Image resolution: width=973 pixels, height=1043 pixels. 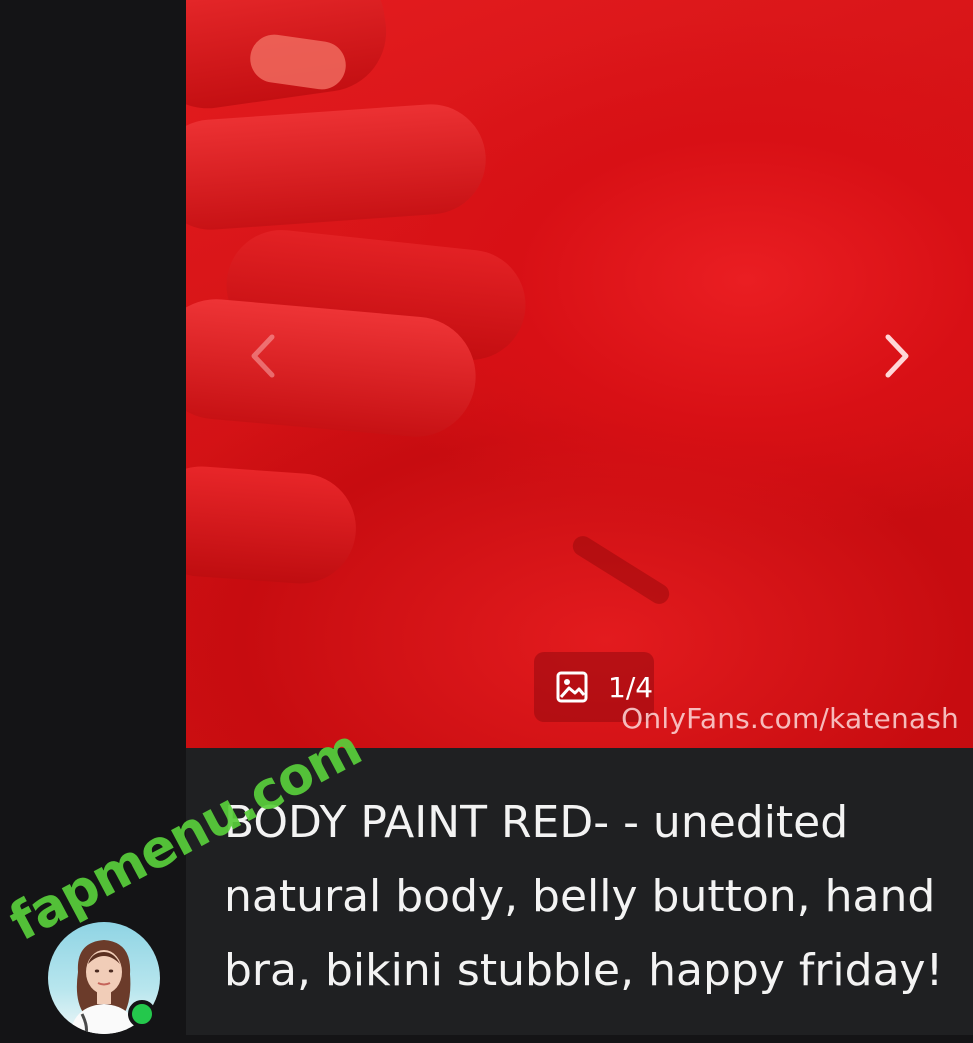 What do you see at coordinates (631, 687) in the screenshot?
I see `carousel-counter-text: 1/4` at bounding box center [631, 687].